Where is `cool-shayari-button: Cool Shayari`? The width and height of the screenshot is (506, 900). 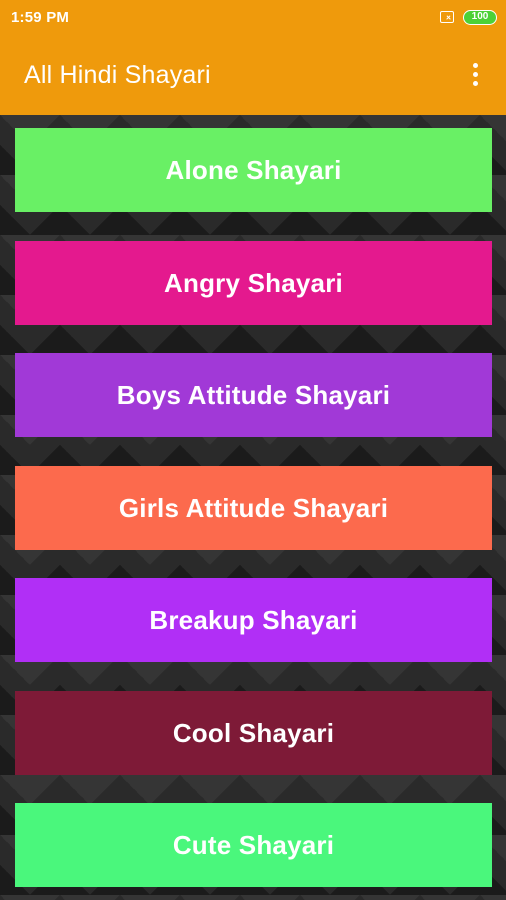 cool-shayari-button: Cool Shayari is located at coordinates (253, 733).